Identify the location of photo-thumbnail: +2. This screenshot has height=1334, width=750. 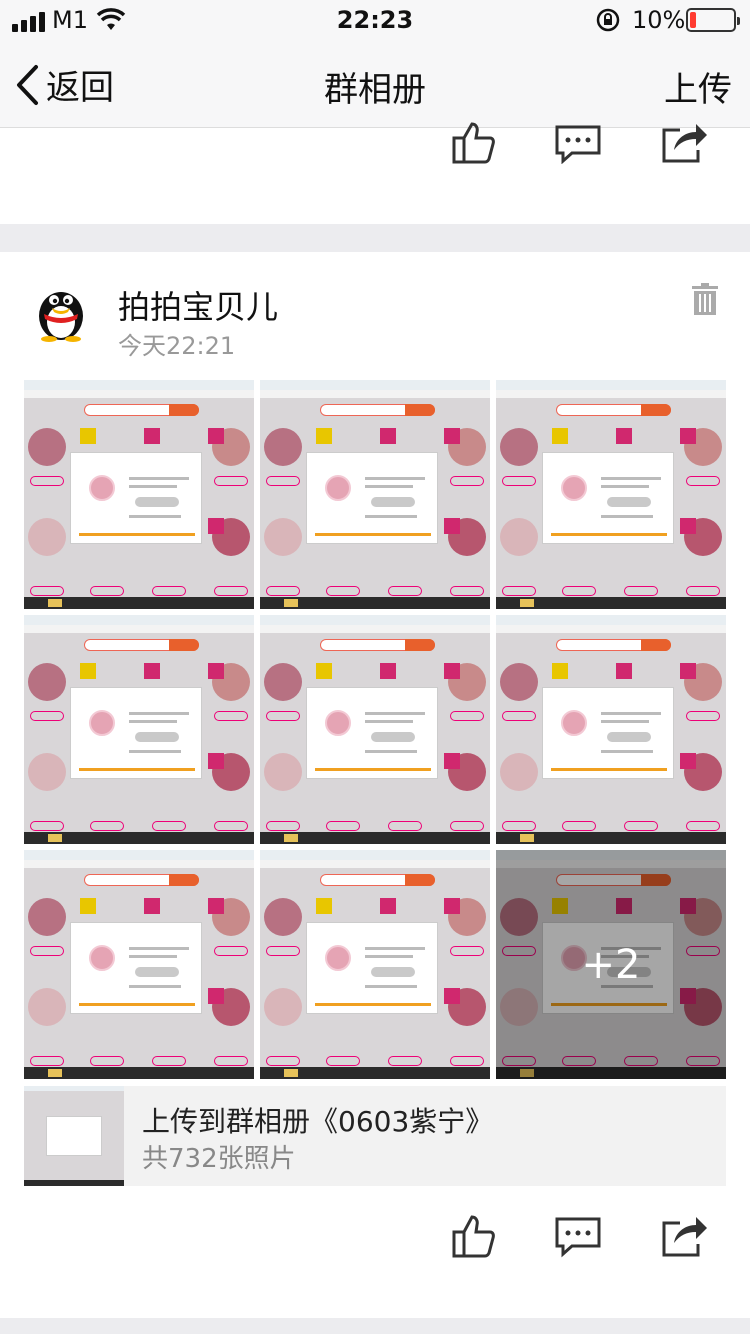
(611, 964).